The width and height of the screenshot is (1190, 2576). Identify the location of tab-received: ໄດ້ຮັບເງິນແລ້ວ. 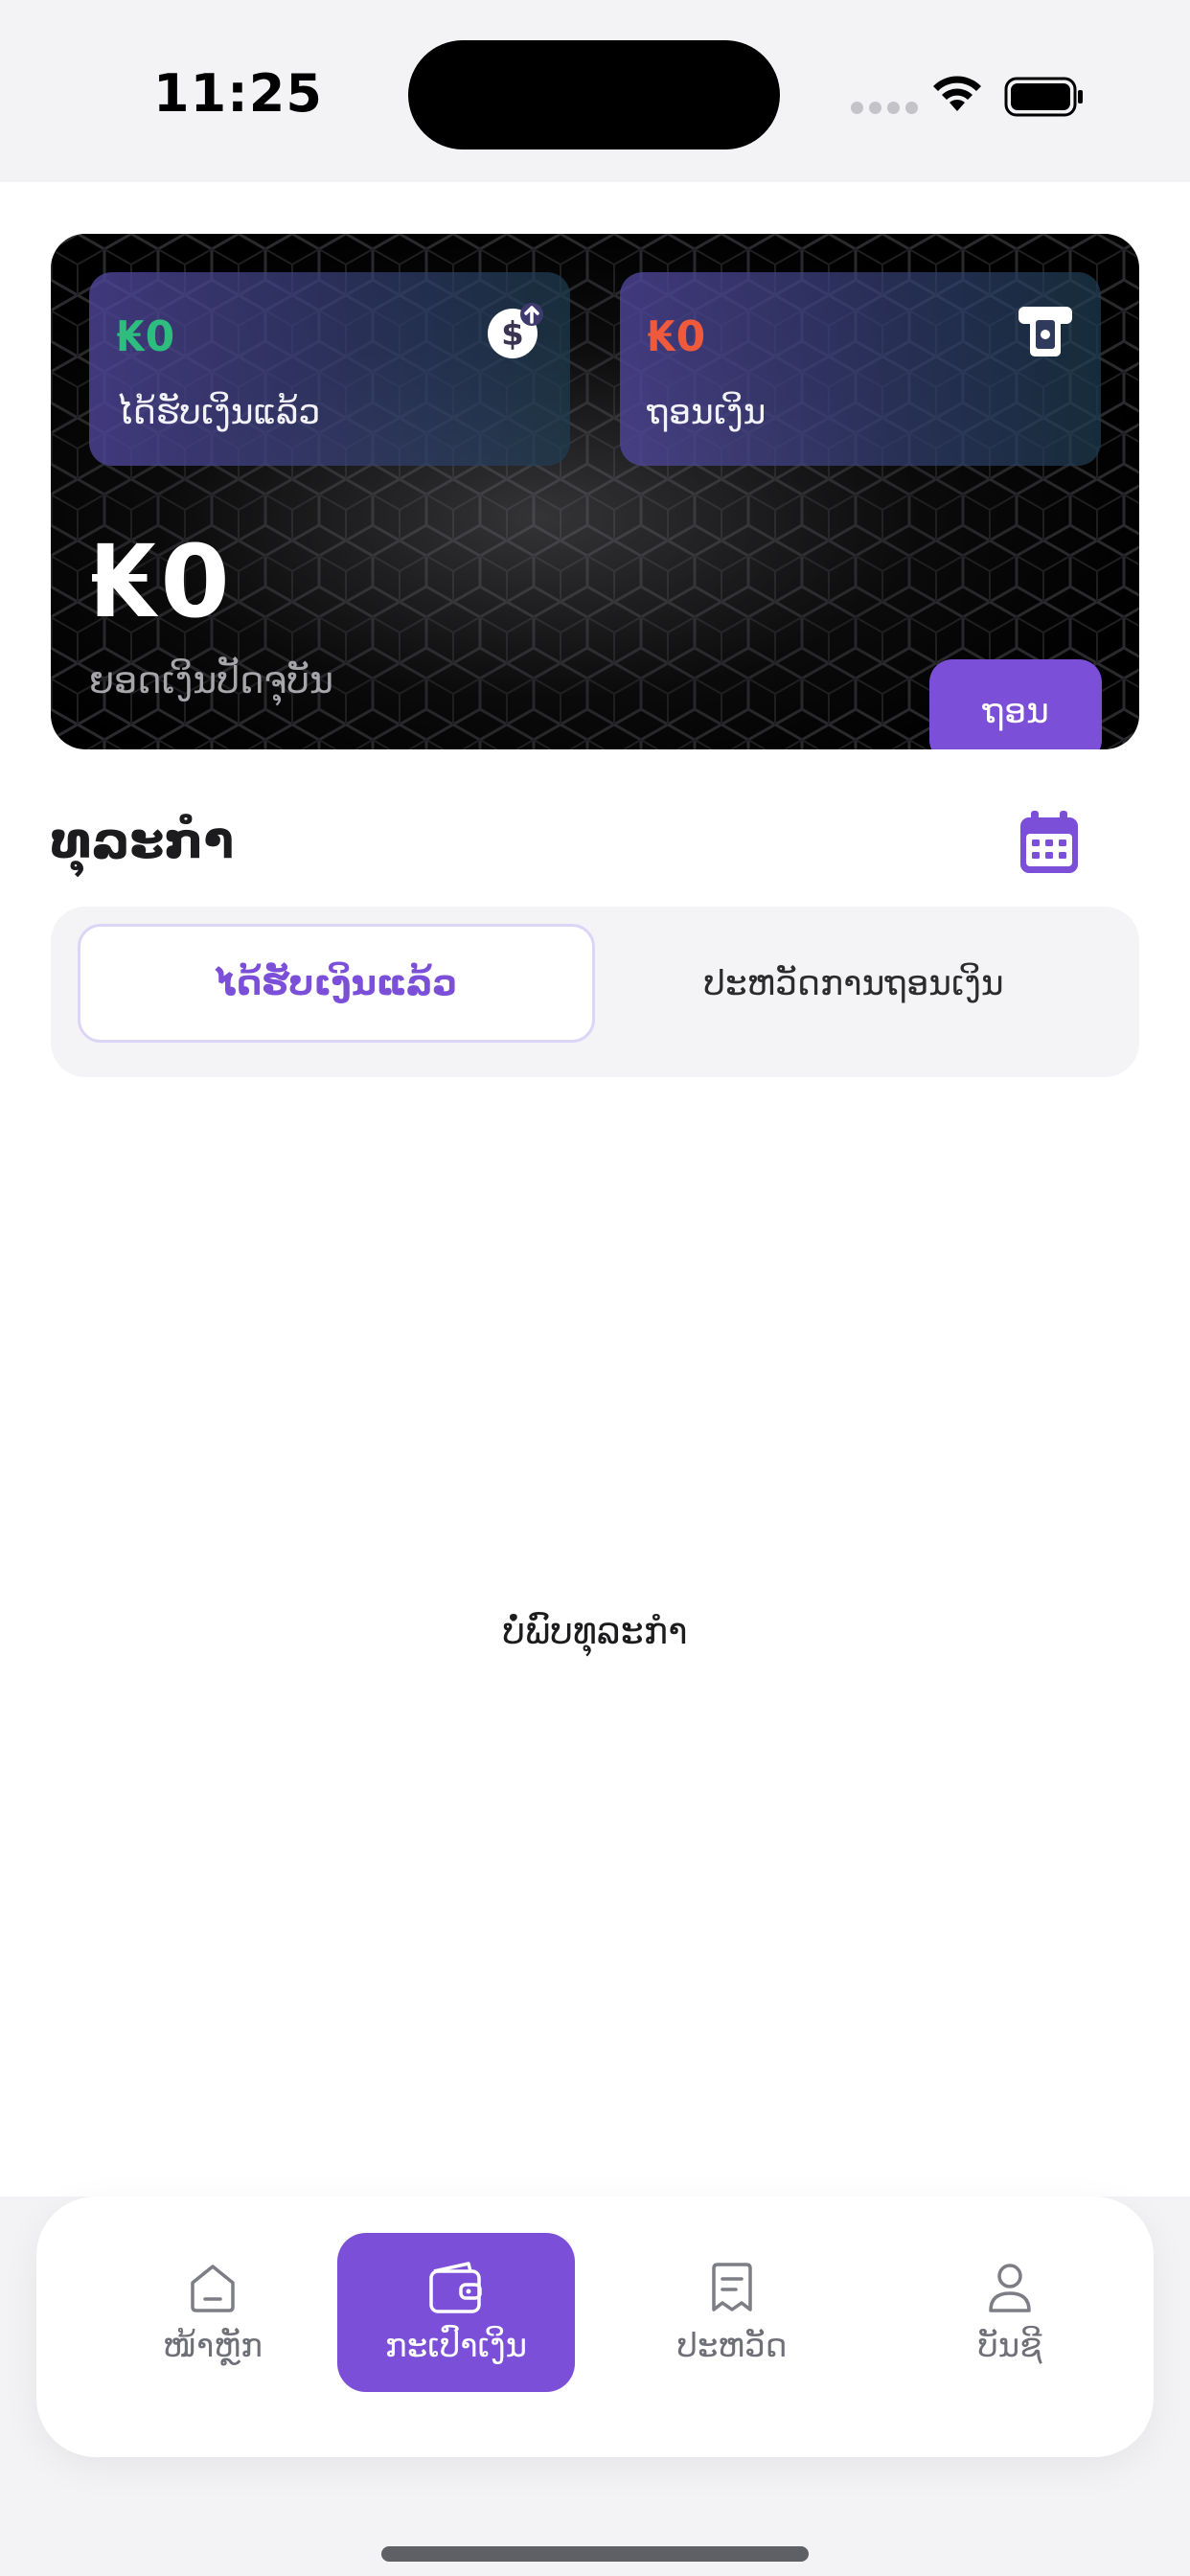
(336, 983).